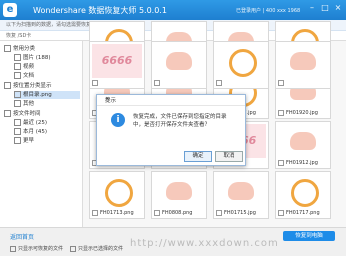  Describe the element at coordinates (28, 86) in the screenshot. I see `tree-group-location: 按位置分类显示` at that location.